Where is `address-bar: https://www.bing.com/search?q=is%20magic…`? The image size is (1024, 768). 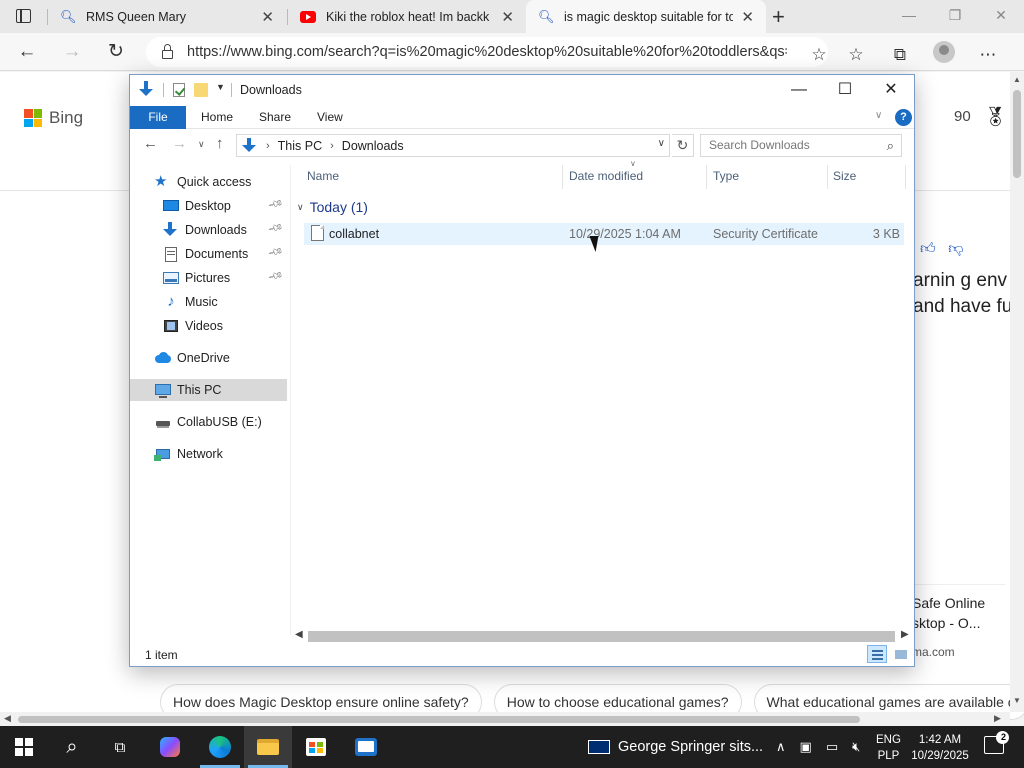 address-bar: https://www.bing.com/search?q=is%20magic… is located at coordinates (487, 52).